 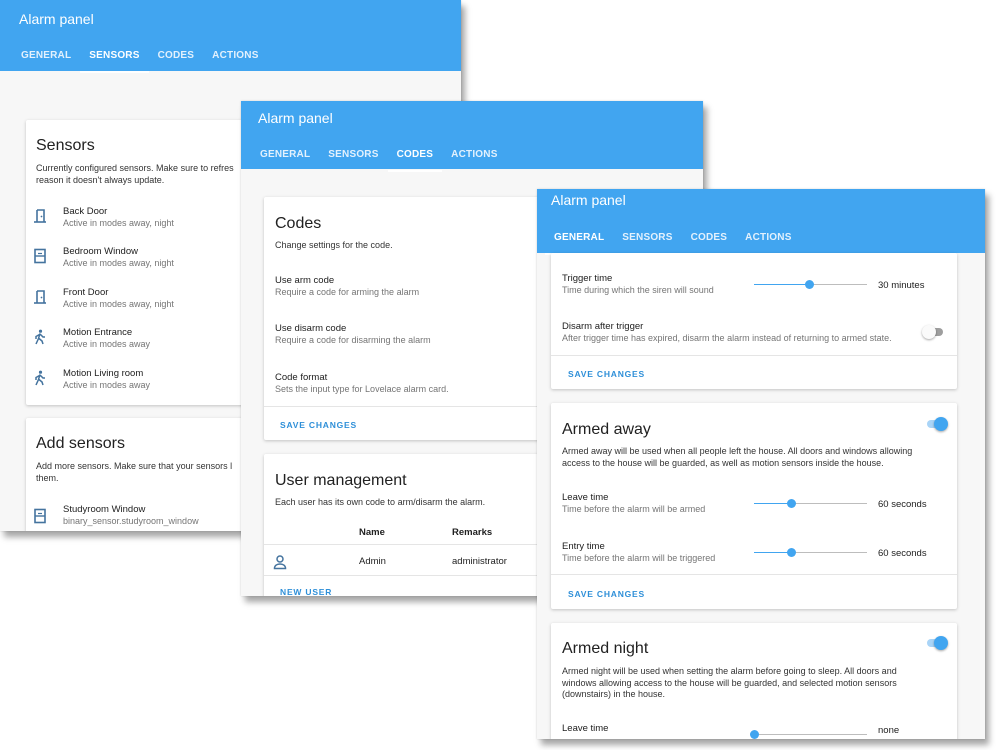 I want to click on trigger-time-slider, so click(x=810, y=285).